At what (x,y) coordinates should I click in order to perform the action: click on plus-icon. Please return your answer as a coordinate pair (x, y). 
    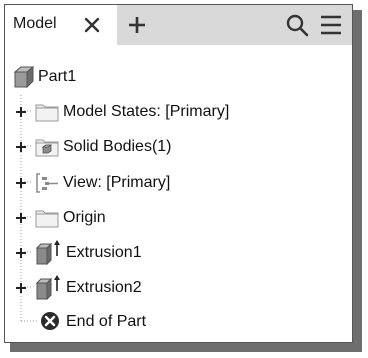
    Looking at the image, I should click on (137, 25).